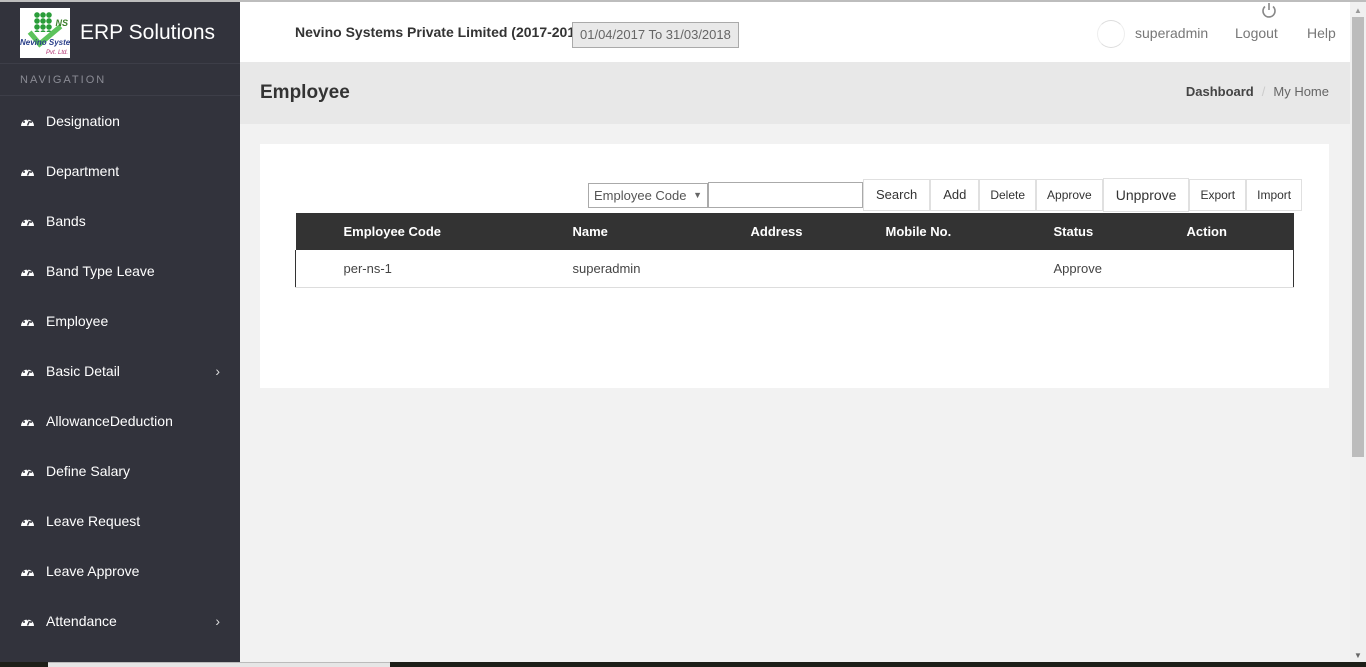  I want to click on help-link: Help, so click(1321, 33).